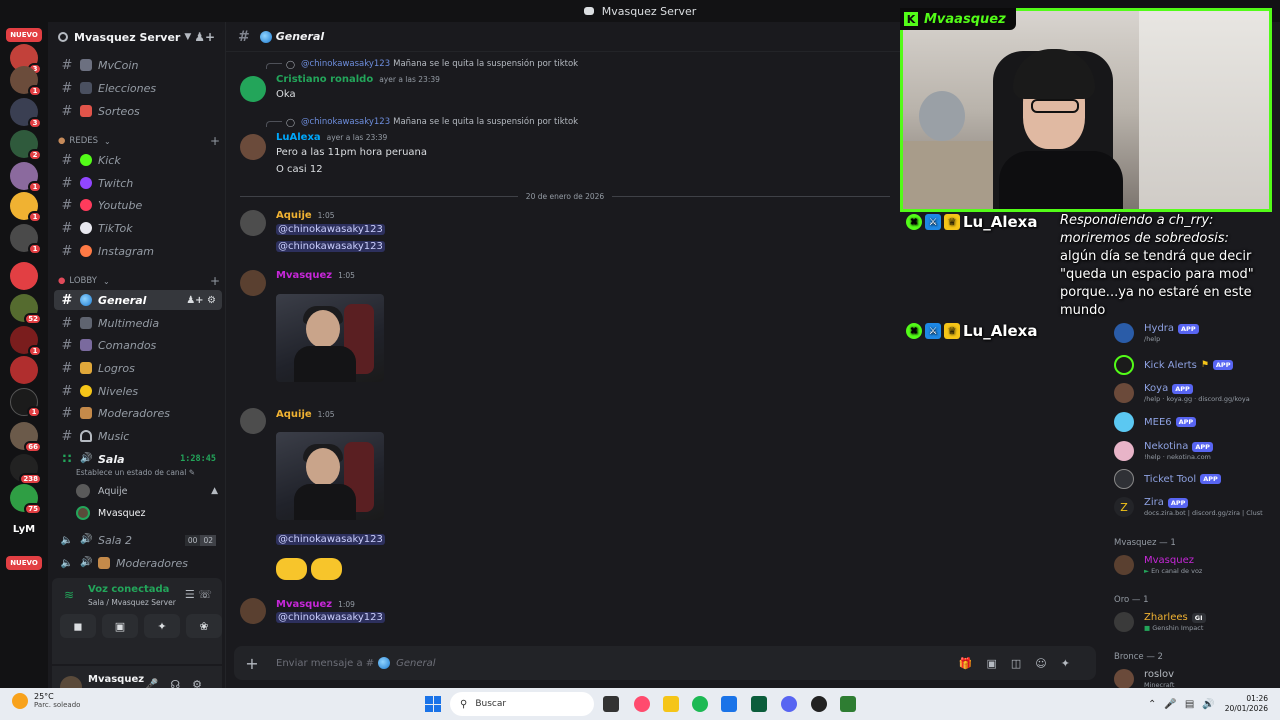  Describe the element at coordinates (138, 111) in the screenshot. I see `channel-sorteos: # Sorteos` at that location.